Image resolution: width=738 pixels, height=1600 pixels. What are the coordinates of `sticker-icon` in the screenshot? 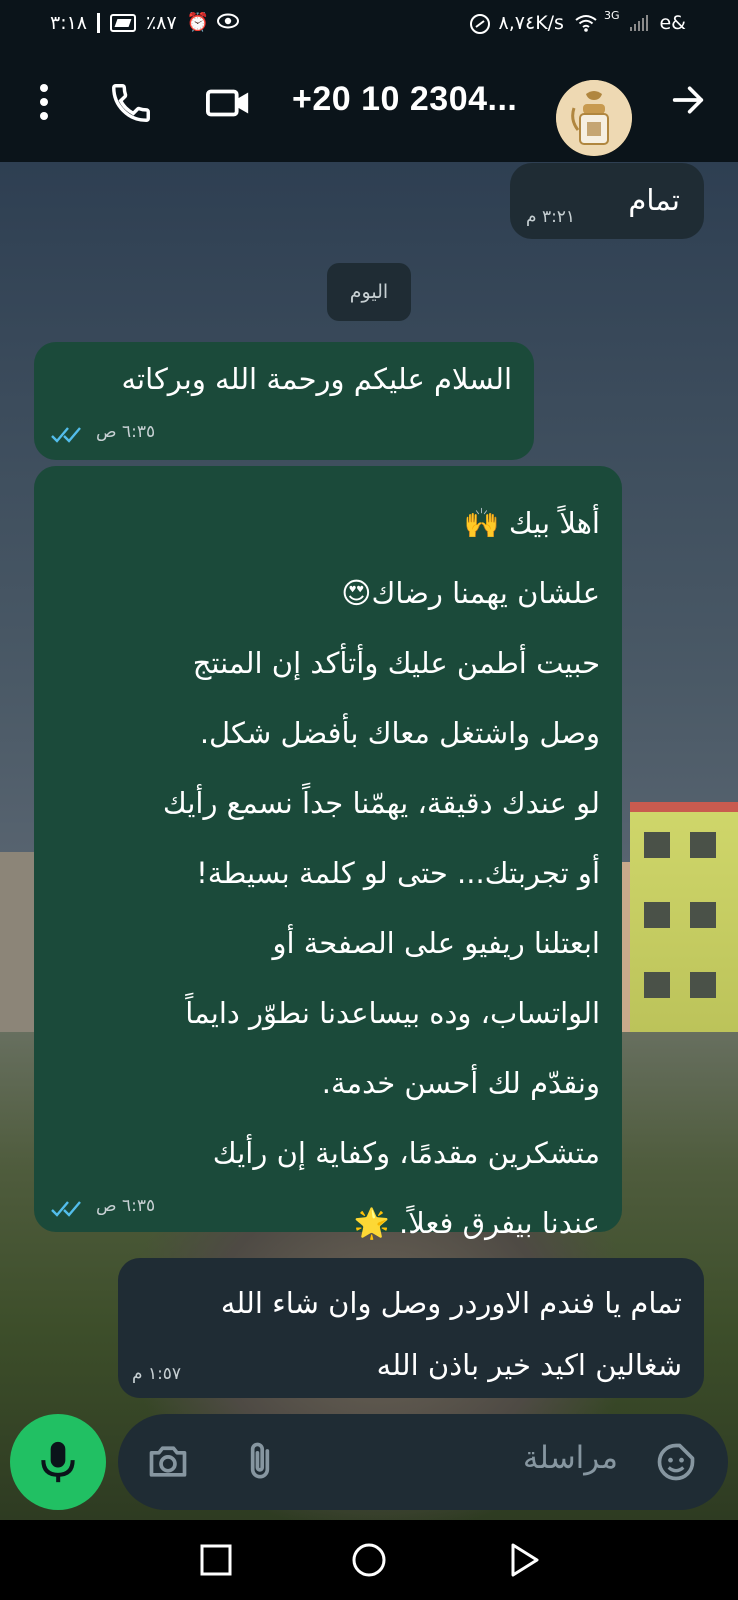 It's located at (676, 1462).